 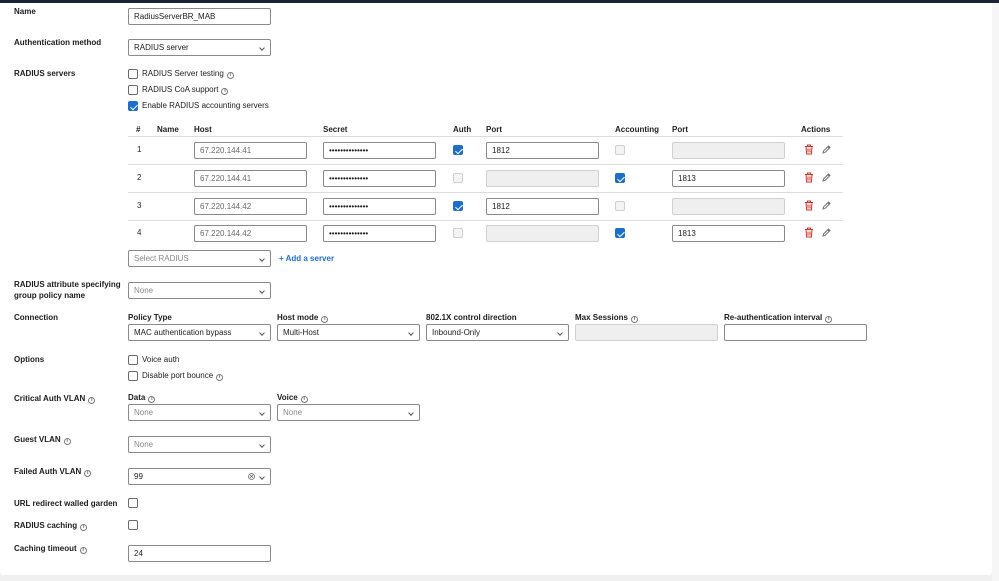 What do you see at coordinates (199, 444) in the screenshot?
I see `guest-vlan-select: None` at bounding box center [199, 444].